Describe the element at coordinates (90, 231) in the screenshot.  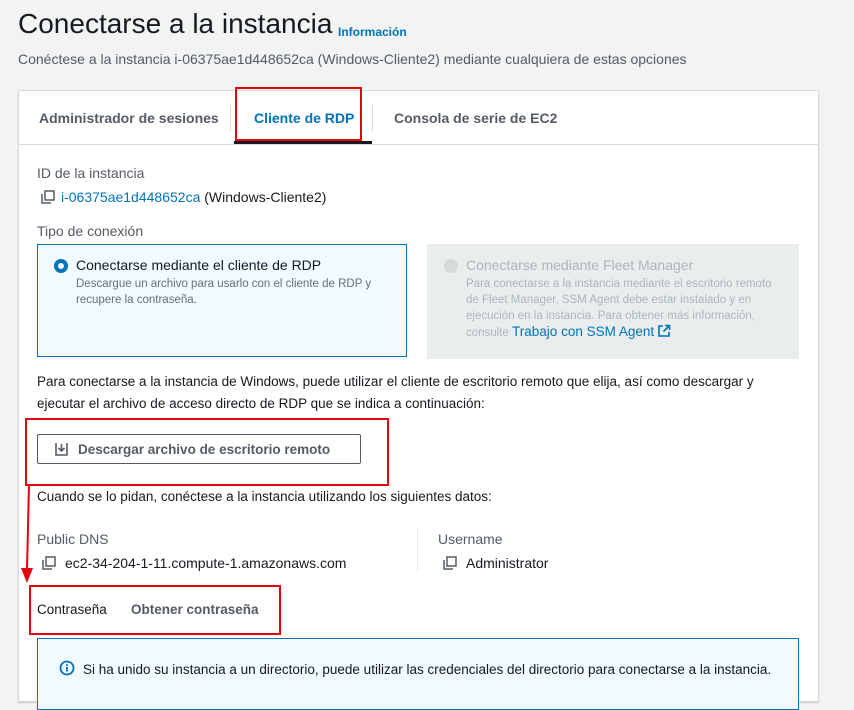
I see `connection-type-label: Tipo de conexión` at that location.